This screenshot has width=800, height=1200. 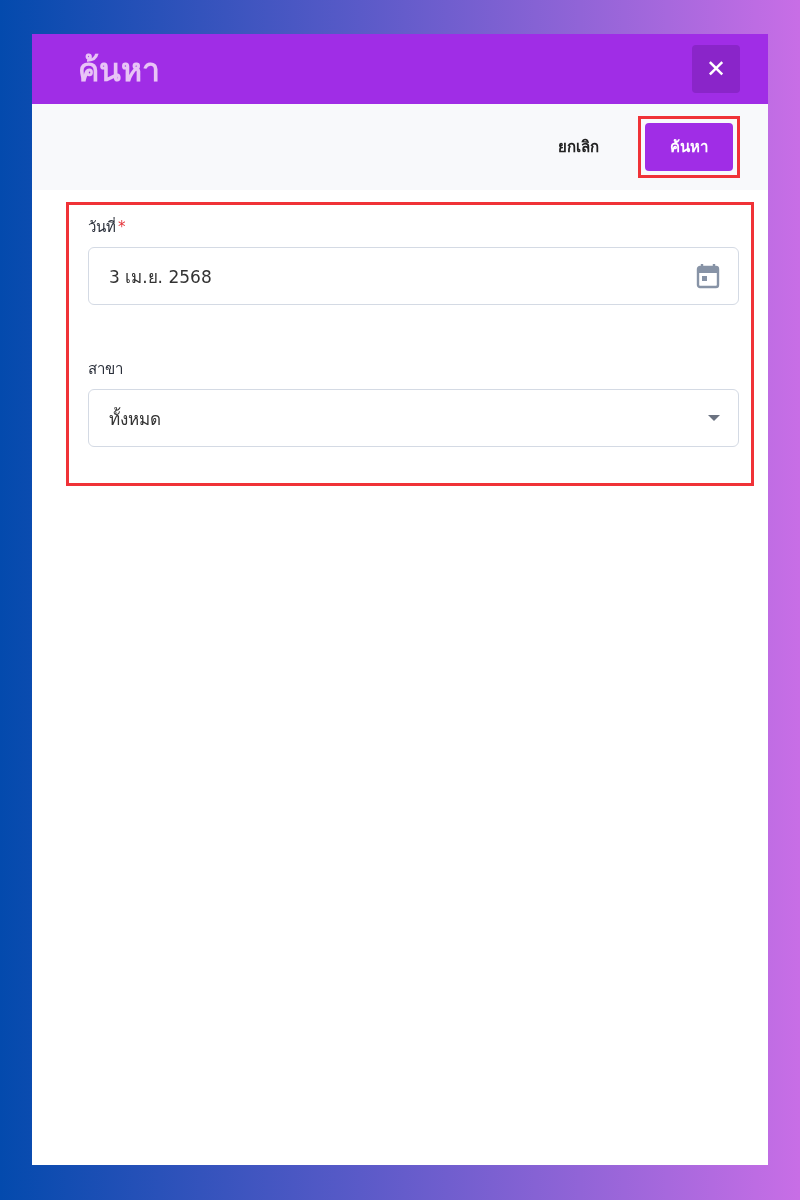 I want to click on dialog-title: ค้นหา, so click(x=119, y=70).